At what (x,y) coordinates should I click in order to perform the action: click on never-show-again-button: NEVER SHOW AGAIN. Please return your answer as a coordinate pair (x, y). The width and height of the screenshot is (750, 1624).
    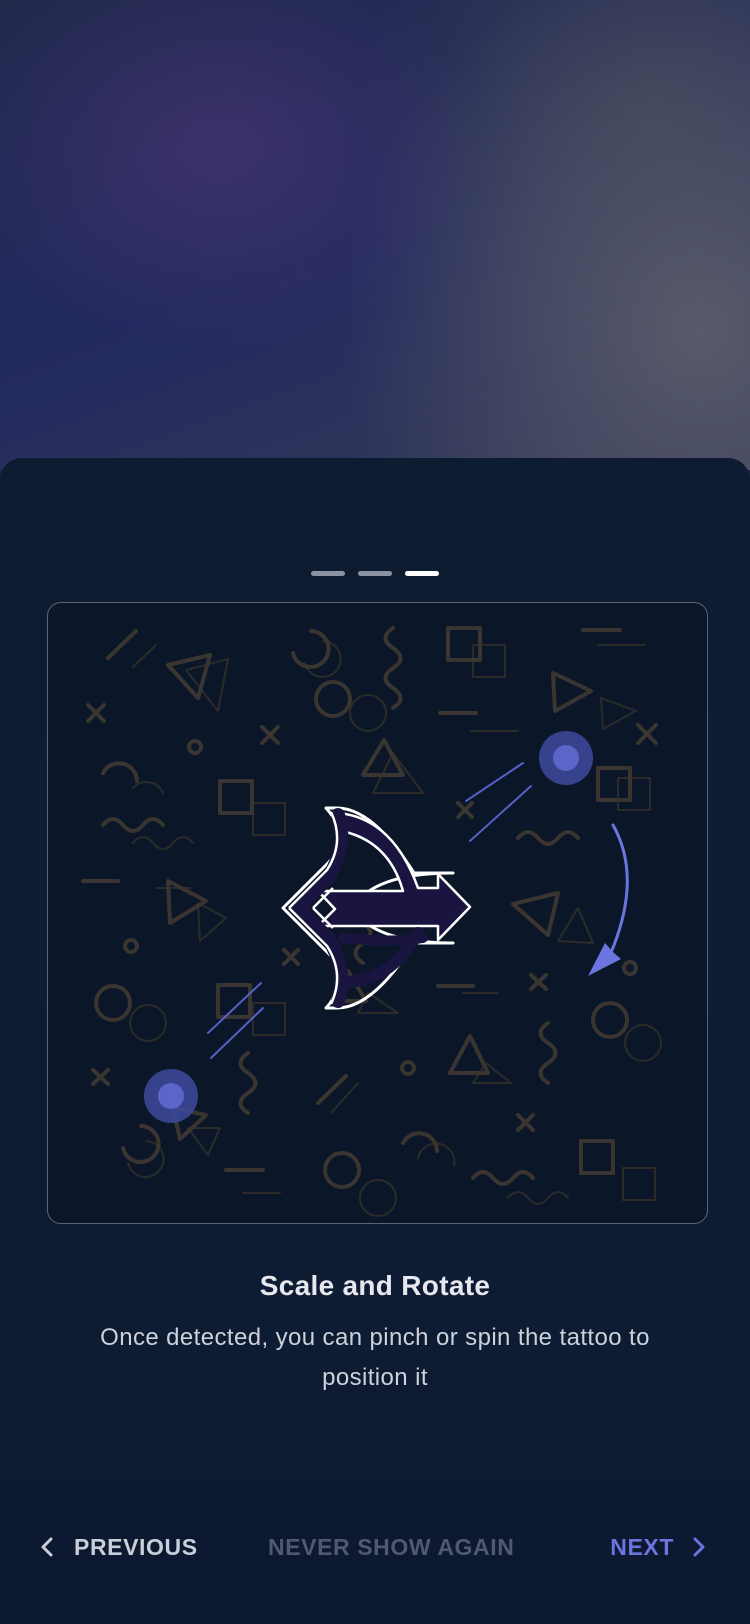
    Looking at the image, I should click on (391, 1547).